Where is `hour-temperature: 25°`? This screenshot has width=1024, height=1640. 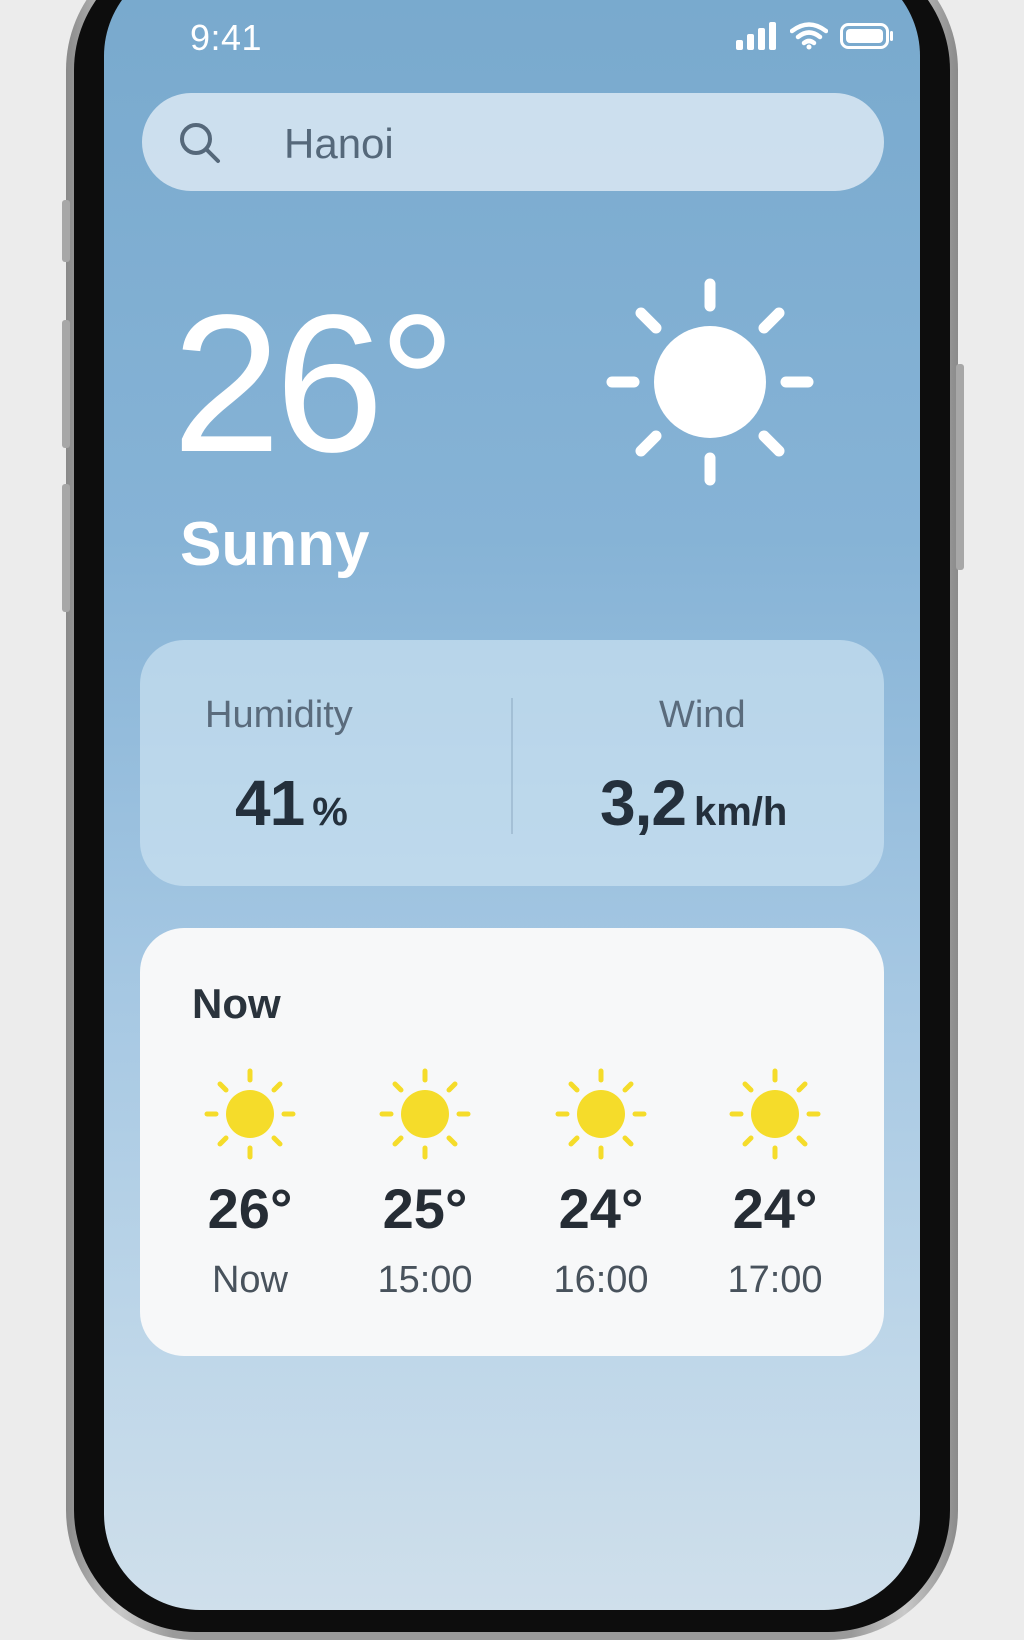 hour-temperature: 25° is located at coordinates (425, 1208).